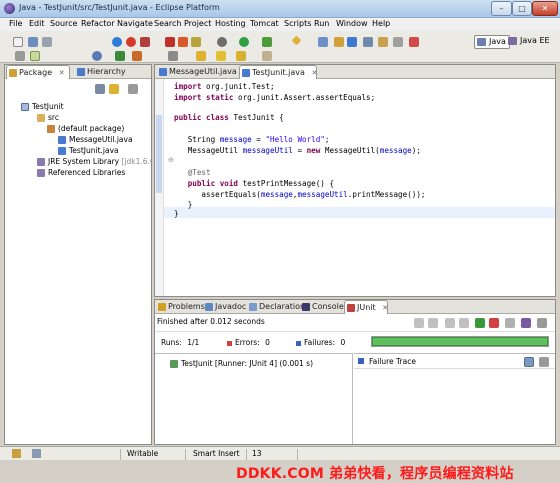 The height and width of the screenshot is (483, 560). What do you see at coordinates (297, 23) in the screenshot?
I see `menu-scripts: Scripts` at bounding box center [297, 23].